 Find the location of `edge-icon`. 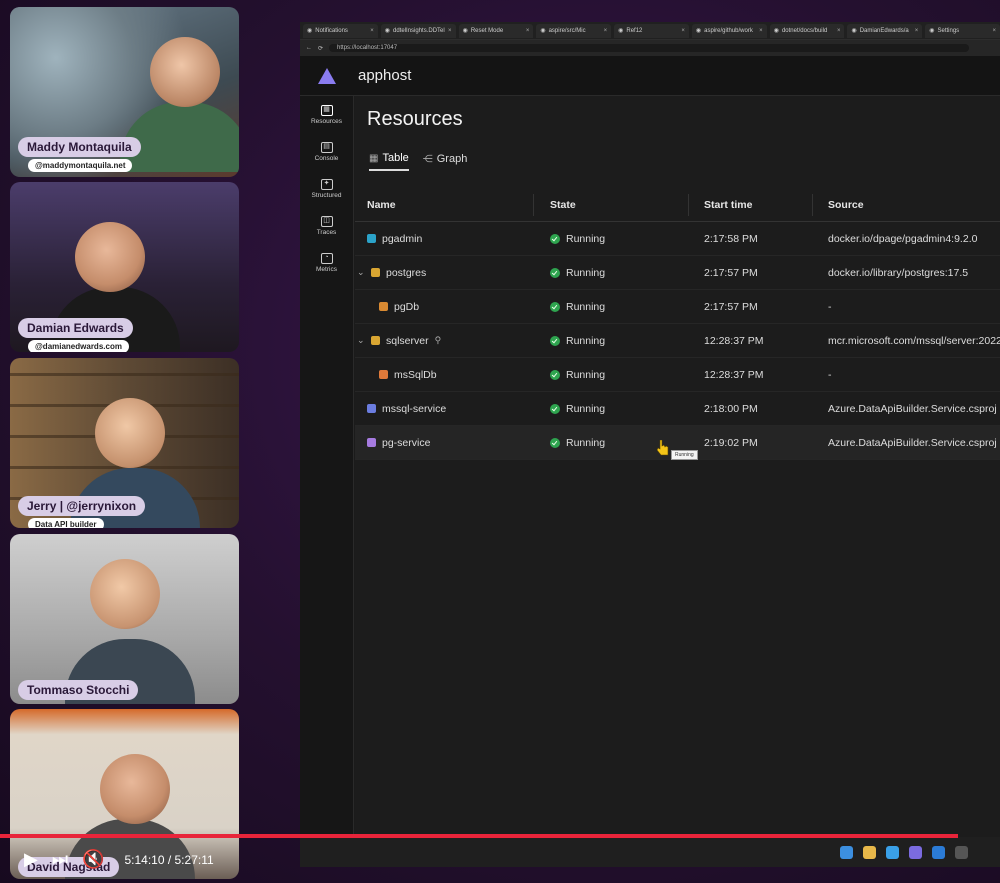

edge-icon is located at coordinates (892, 852).